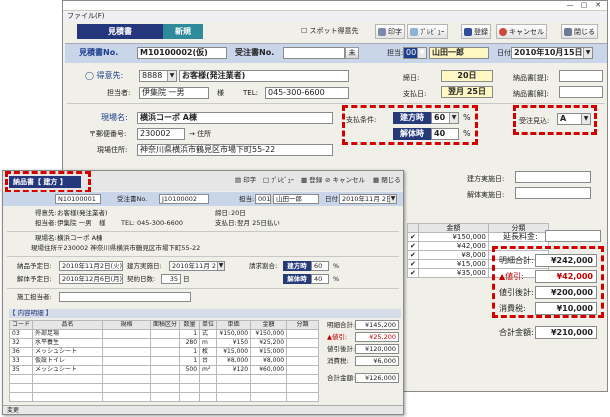 This screenshot has width=610, height=417. I want to click on area-cell, so click(165, 343).